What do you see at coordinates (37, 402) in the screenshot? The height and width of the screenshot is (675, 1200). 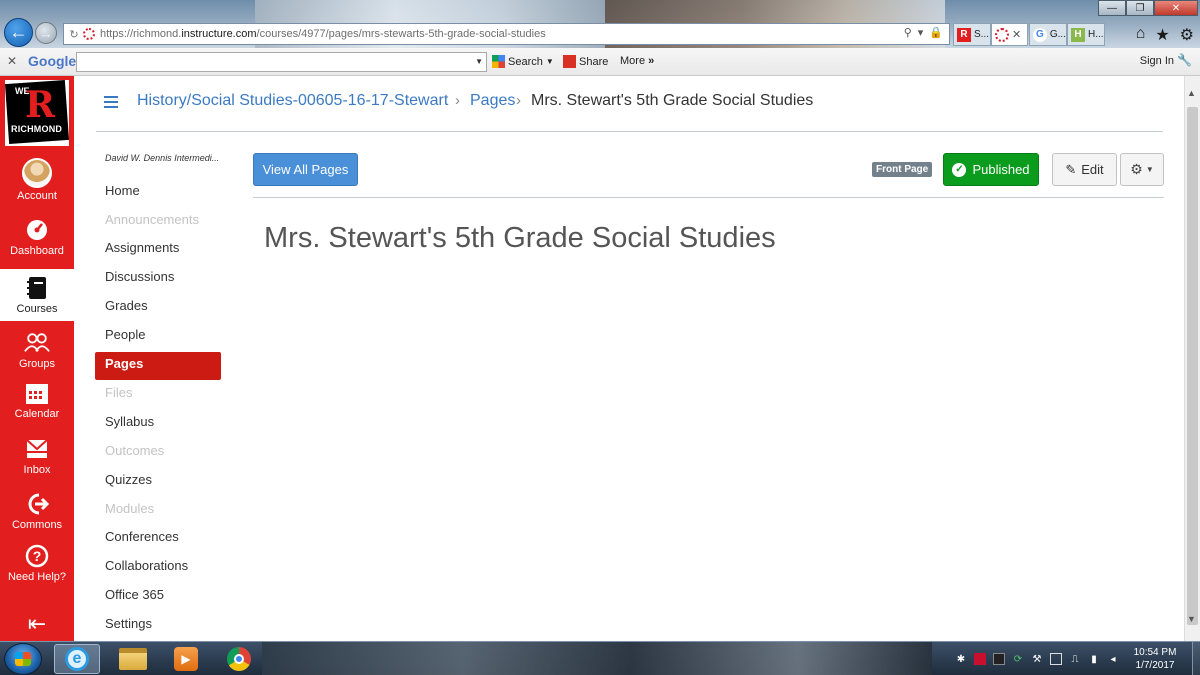 I see `global-nav-calendar: Calendar` at bounding box center [37, 402].